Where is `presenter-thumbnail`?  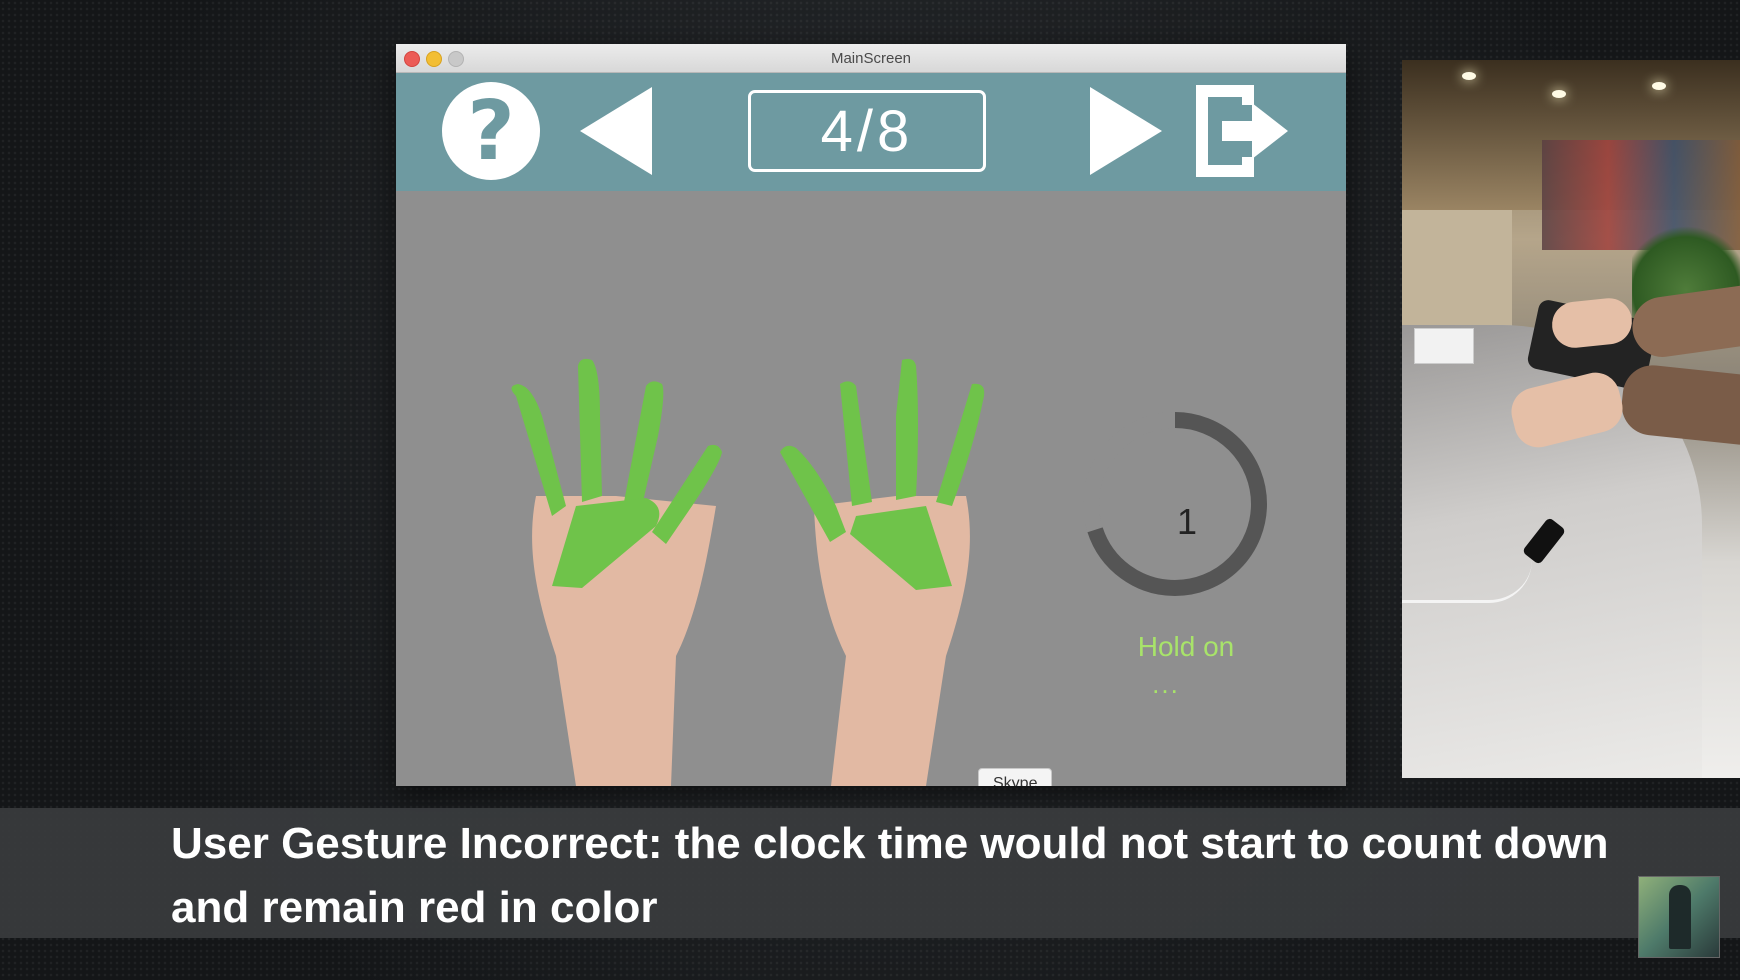
presenter-thumbnail is located at coordinates (1679, 917).